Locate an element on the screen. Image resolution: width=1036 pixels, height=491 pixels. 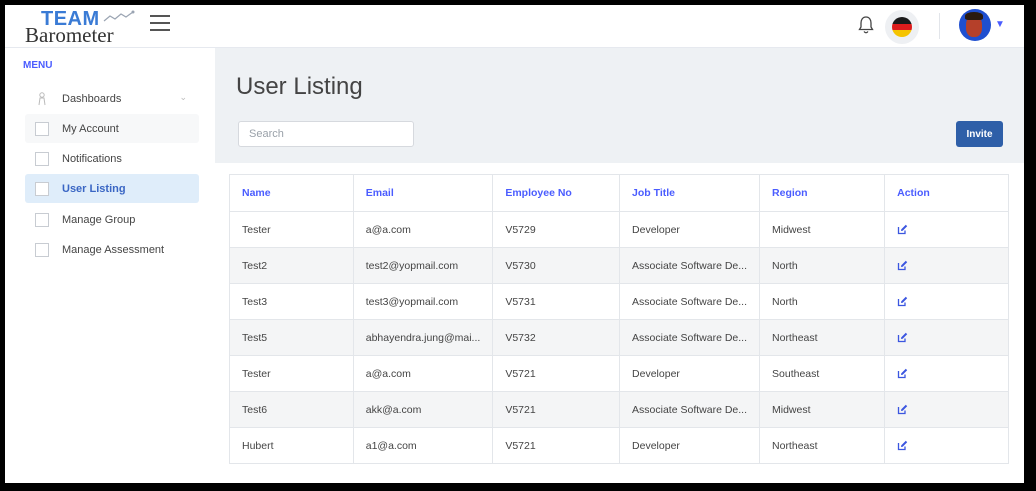
page-title: User Listing is located at coordinates (299, 86).